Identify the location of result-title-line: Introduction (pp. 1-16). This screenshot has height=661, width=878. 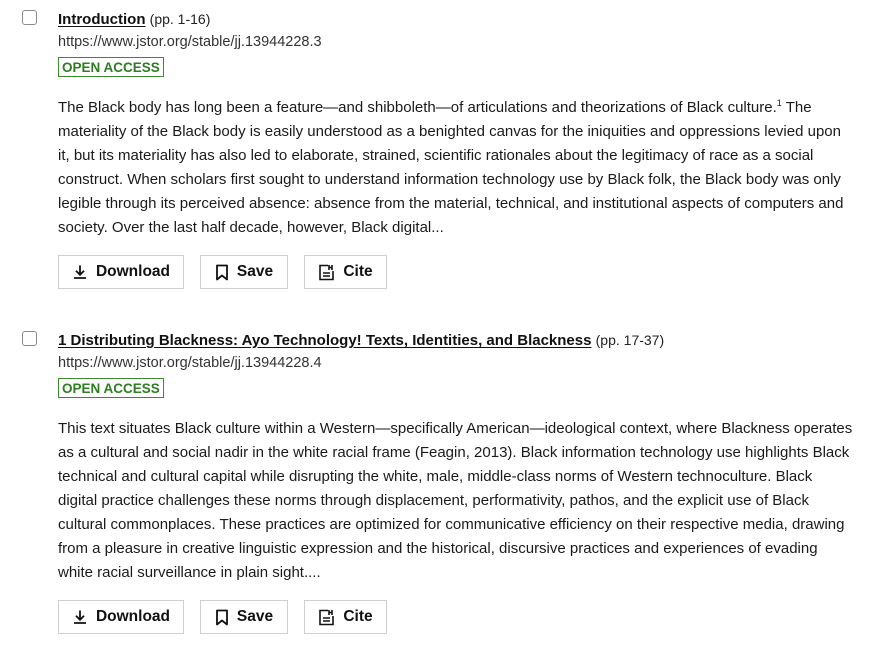
(134, 19).